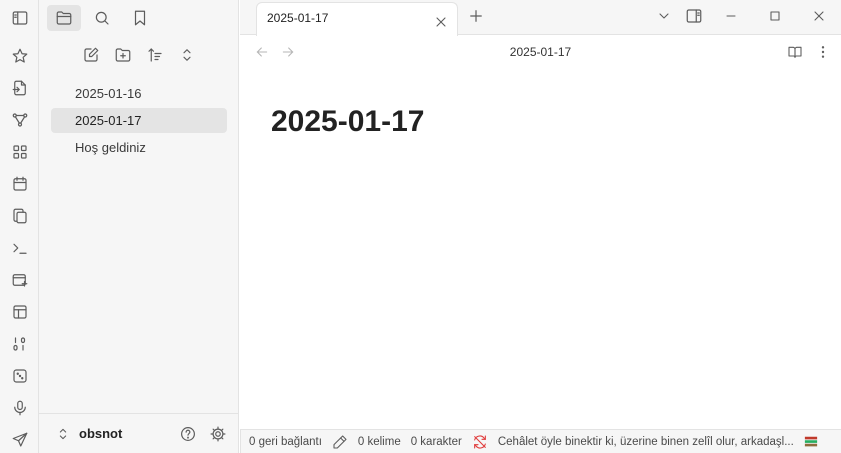 The height and width of the screenshot is (453, 841). I want to click on sort-button, so click(155, 55).